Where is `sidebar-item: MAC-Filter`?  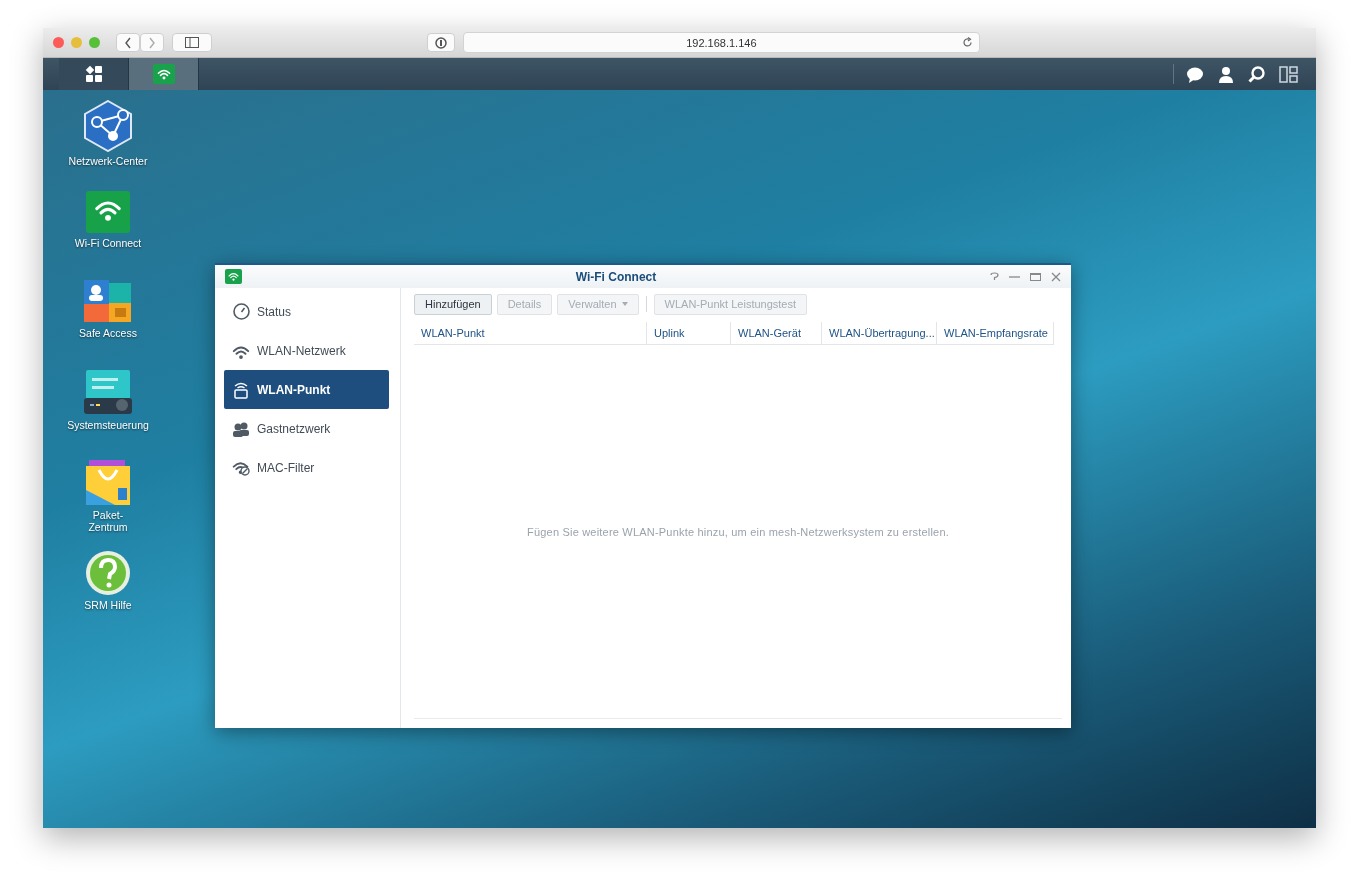
sidebar-item: MAC-Filter is located at coordinates (306, 467).